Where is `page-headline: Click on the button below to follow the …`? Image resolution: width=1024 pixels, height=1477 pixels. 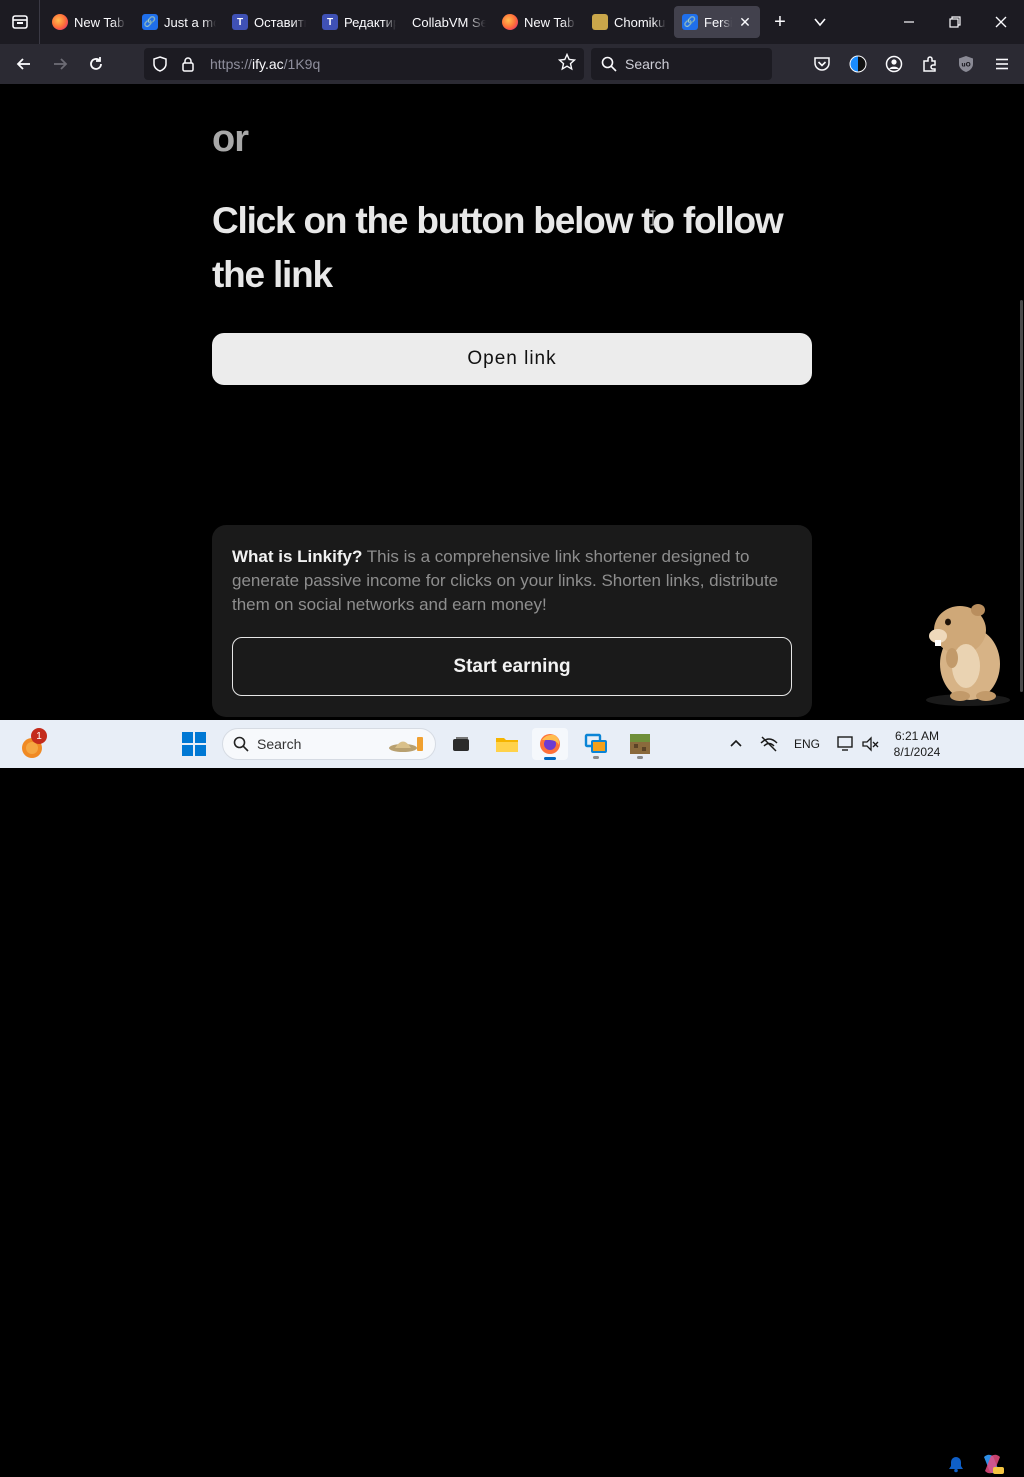
page-headline: Click on the button below to follow the … is located at coordinates (498, 247).